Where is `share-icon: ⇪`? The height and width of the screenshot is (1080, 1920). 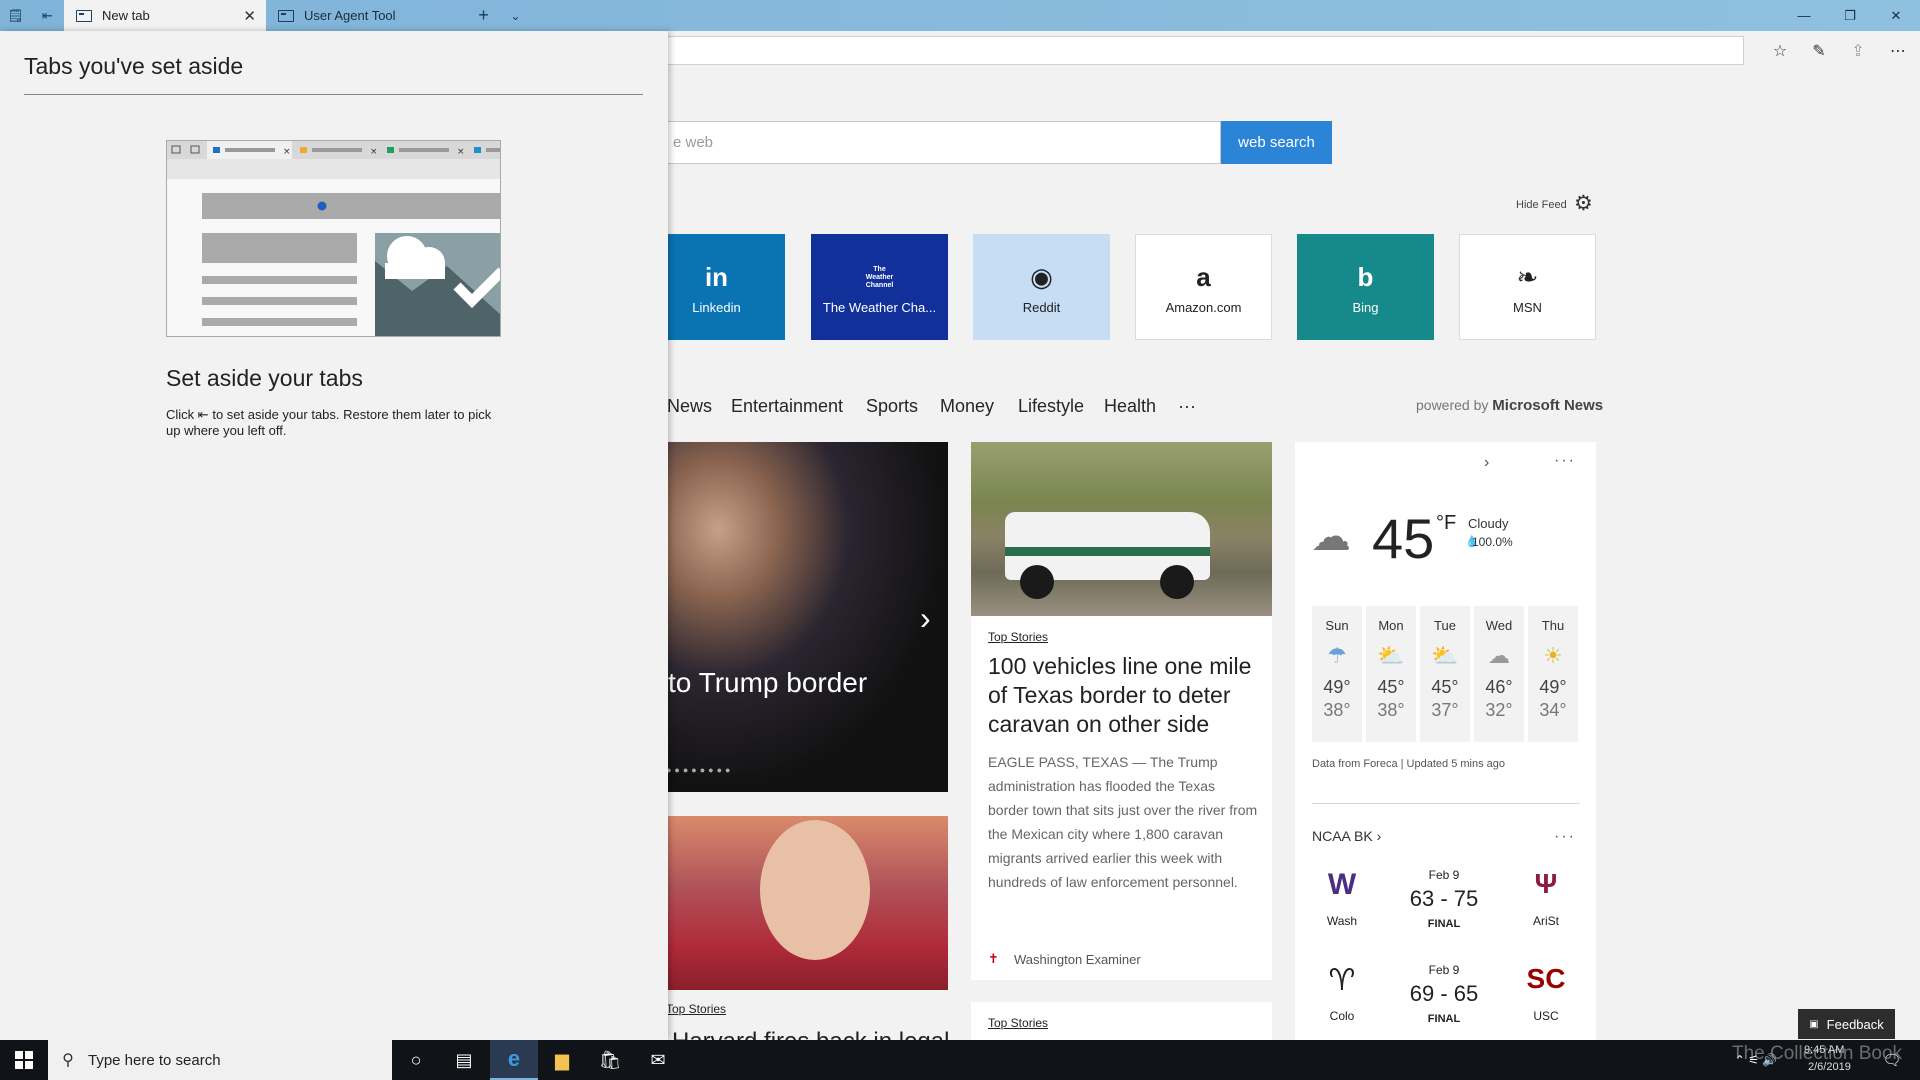 share-icon: ⇪ is located at coordinates (1858, 51).